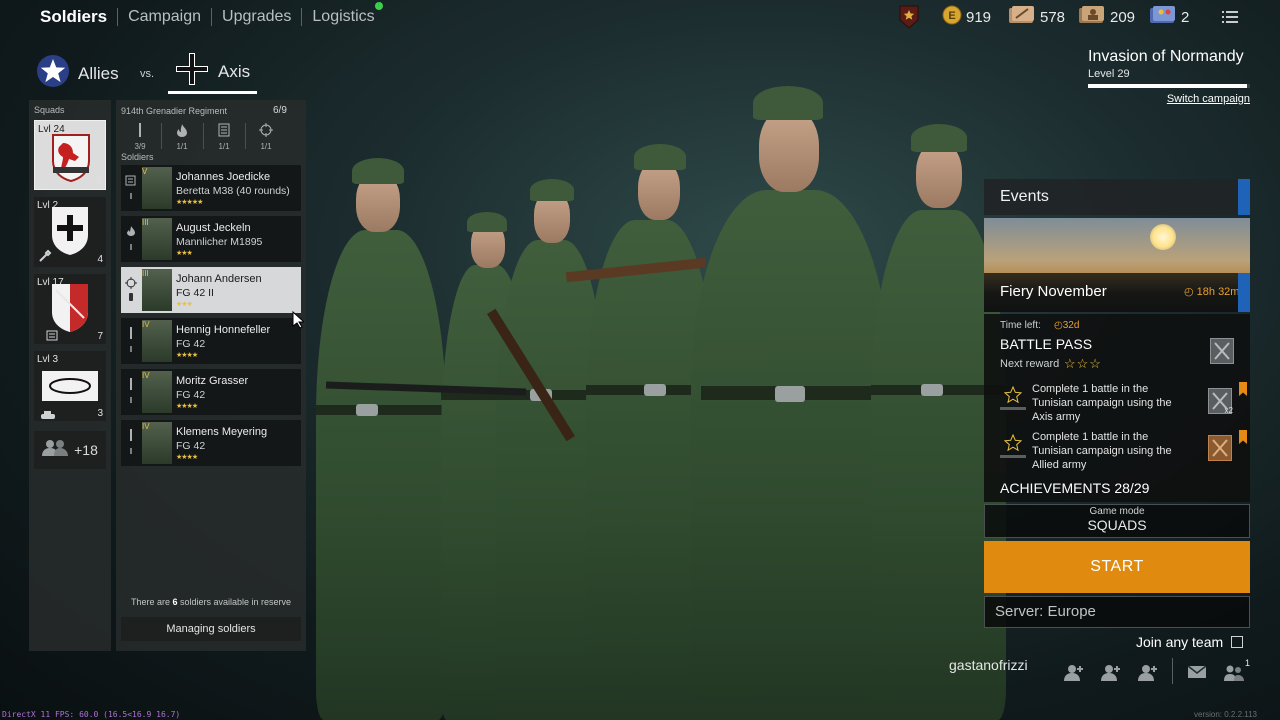  What do you see at coordinates (909, 17) in the screenshot?
I see `rank-badge-icon` at bounding box center [909, 17].